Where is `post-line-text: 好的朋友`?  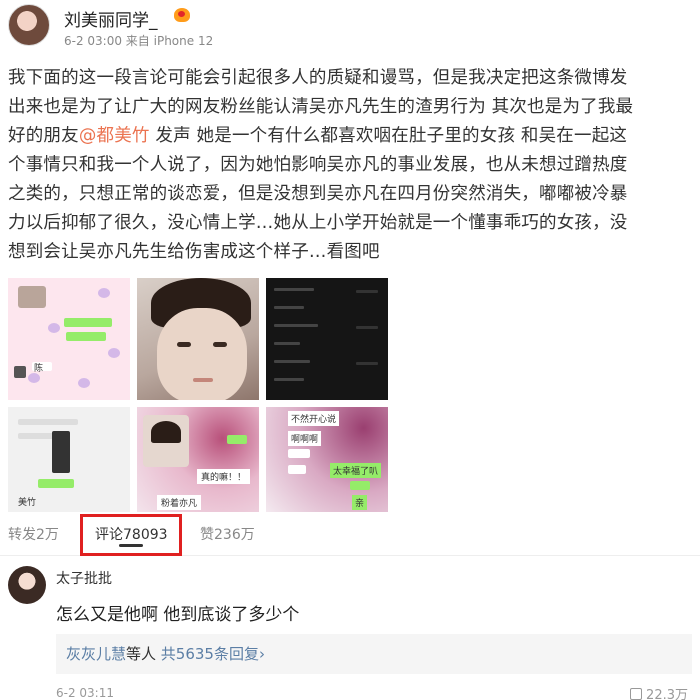
post-line-text: 好的朋友 is located at coordinates (43, 136).